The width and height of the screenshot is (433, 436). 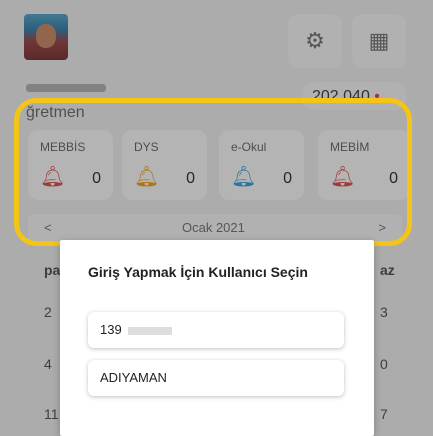 What do you see at coordinates (133, 377) in the screenshot?
I see `user-option-label: ADIYAMAN` at bounding box center [133, 377].